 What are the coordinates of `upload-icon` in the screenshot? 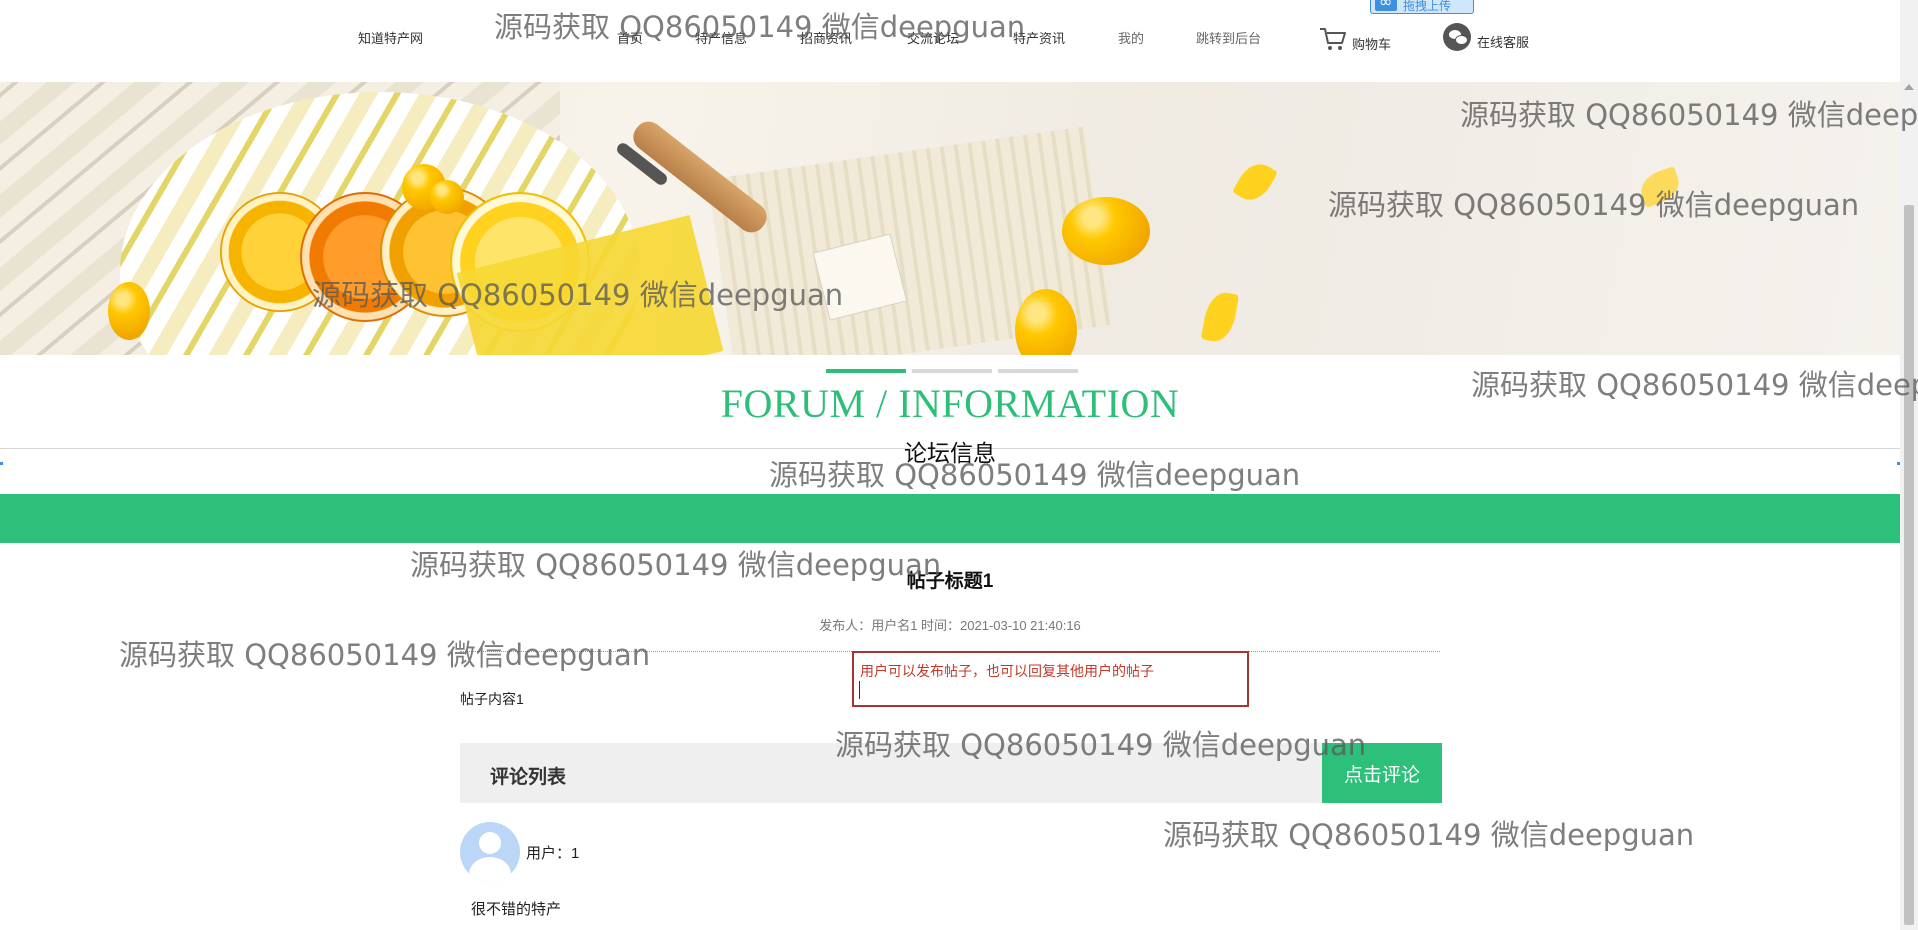 It's located at (1386, 6).